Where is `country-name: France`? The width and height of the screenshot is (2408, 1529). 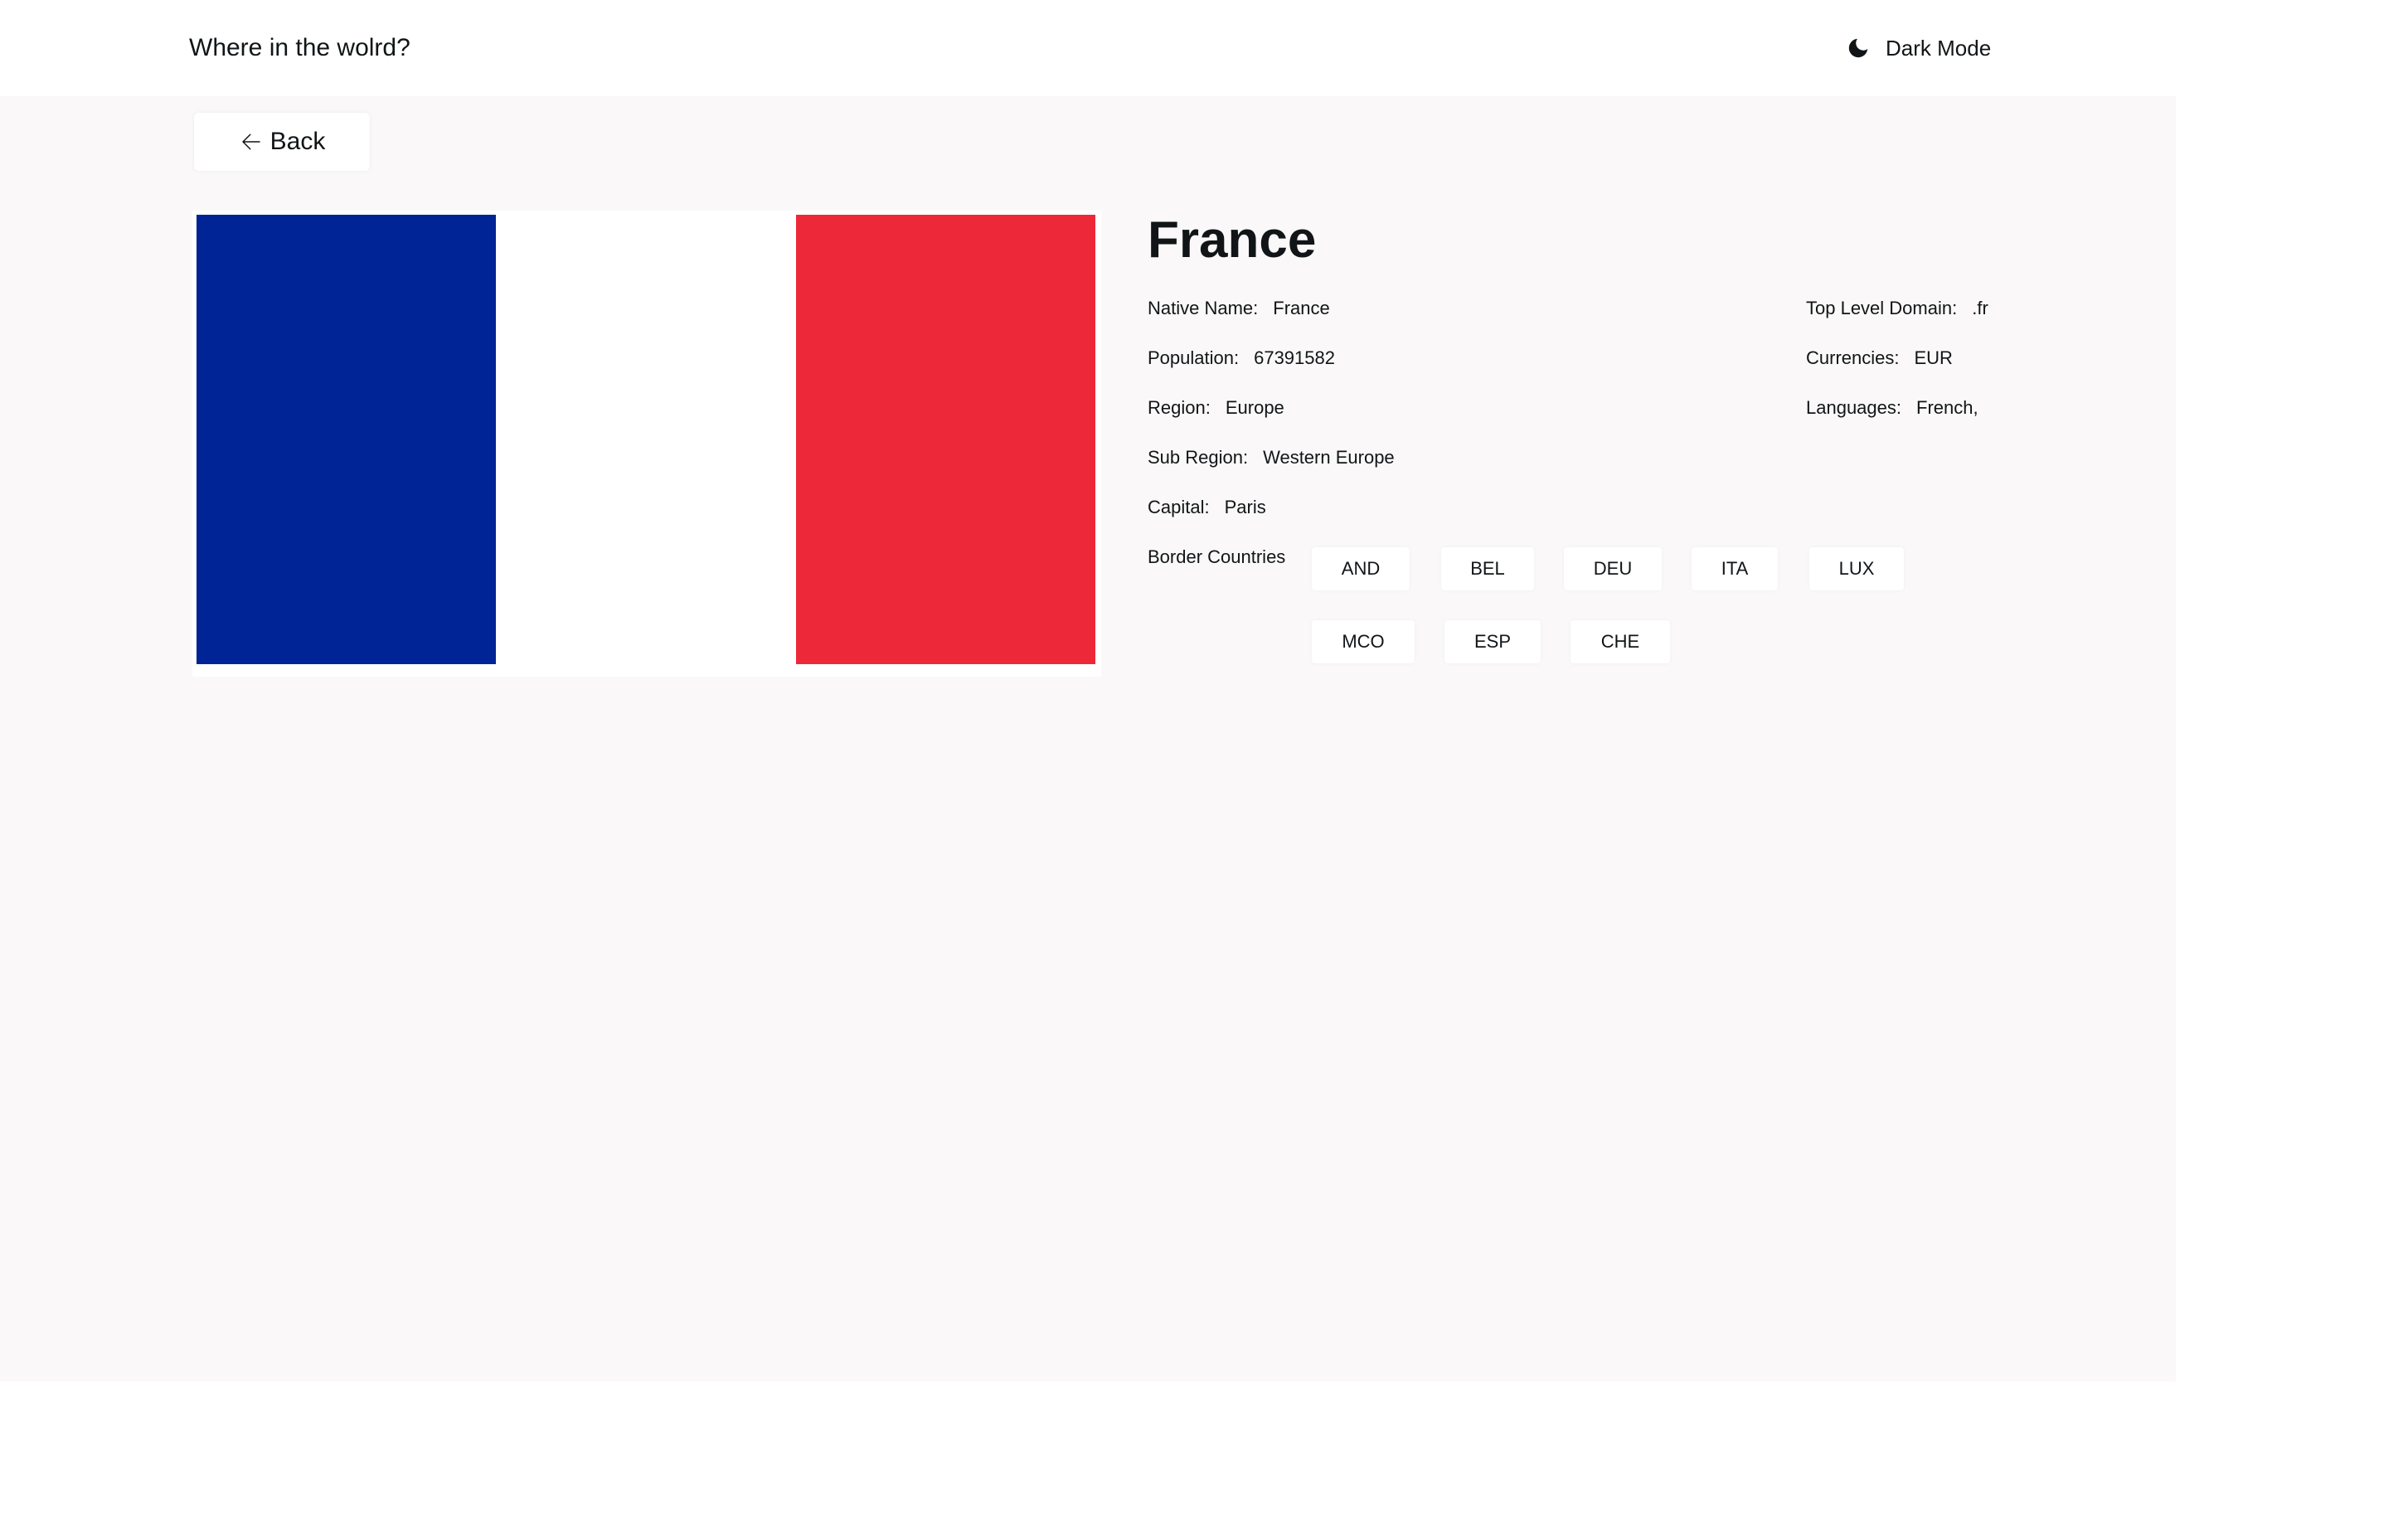
country-name: France is located at coordinates (1232, 240).